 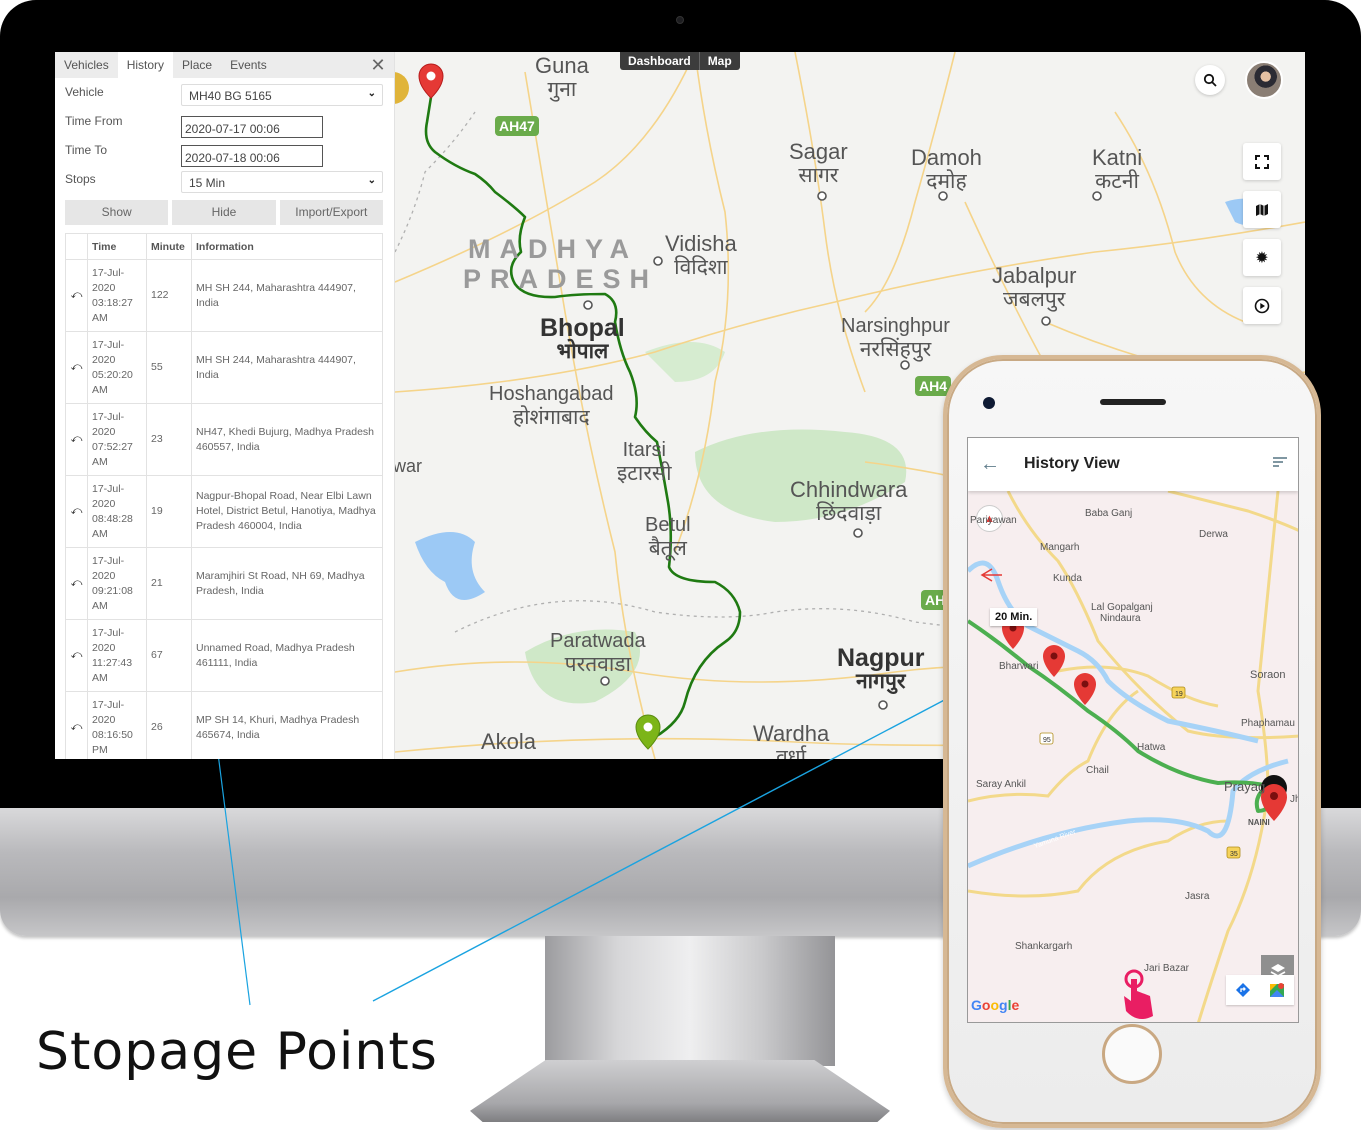 I want to click on header-information: Information, so click(x=287, y=246).